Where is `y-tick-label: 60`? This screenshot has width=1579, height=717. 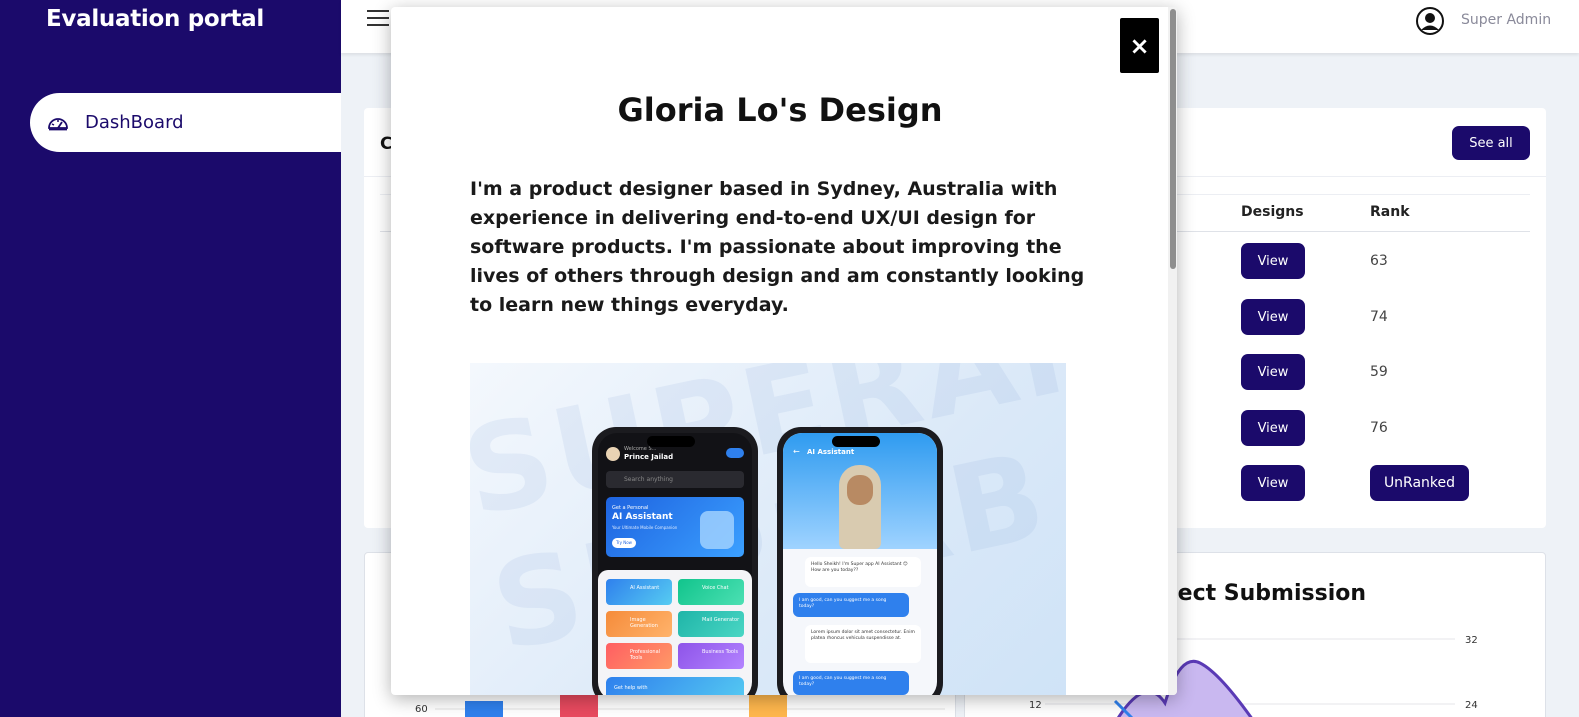
y-tick-label: 60 is located at coordinates (421, 709).